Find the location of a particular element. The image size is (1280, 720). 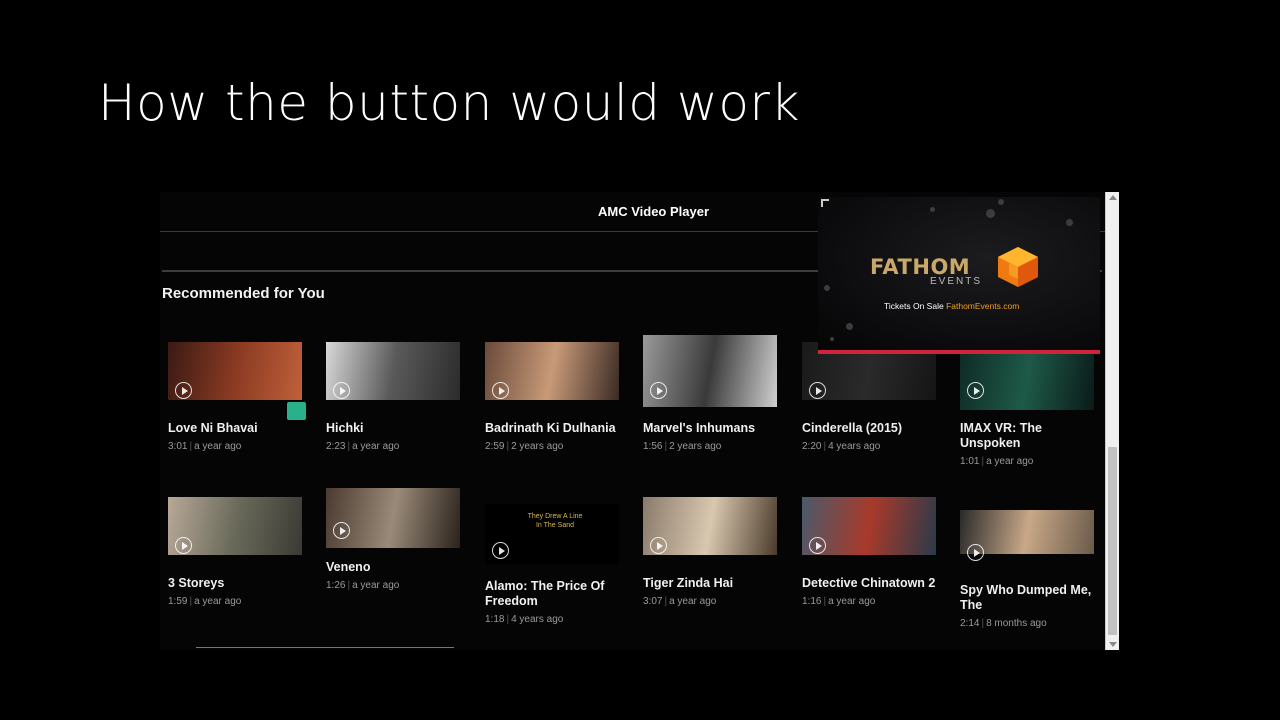

video-meta: 1:56 | 2 years ago is located at coordinates (682, 446).